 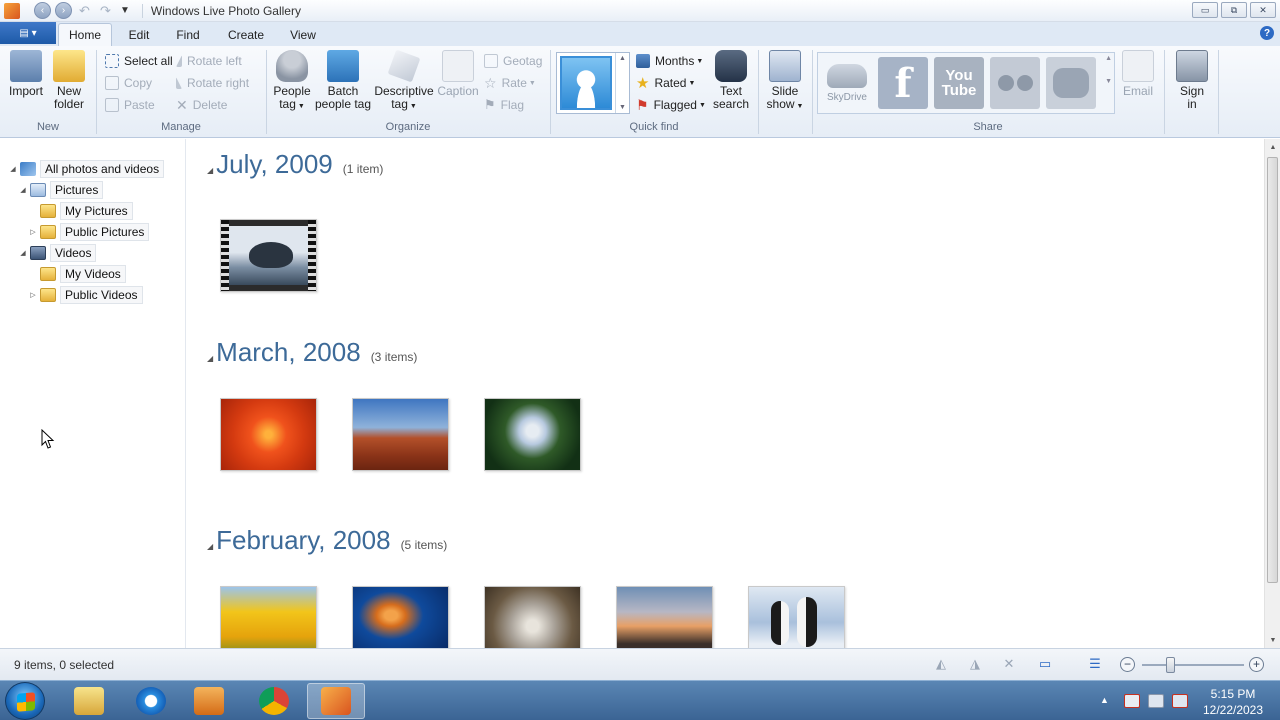 I want to click on restore-button: ⧉, so click(x=1234, y=10).